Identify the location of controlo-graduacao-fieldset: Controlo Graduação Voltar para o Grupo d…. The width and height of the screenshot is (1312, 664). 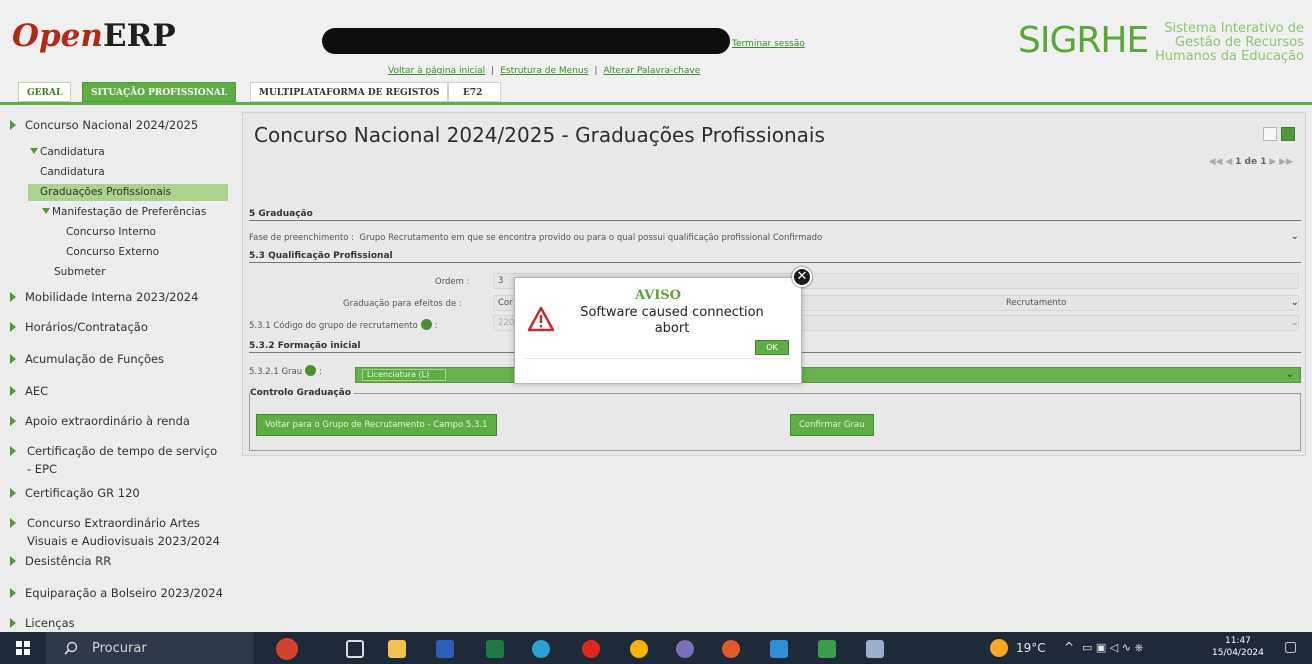
(775, 419).